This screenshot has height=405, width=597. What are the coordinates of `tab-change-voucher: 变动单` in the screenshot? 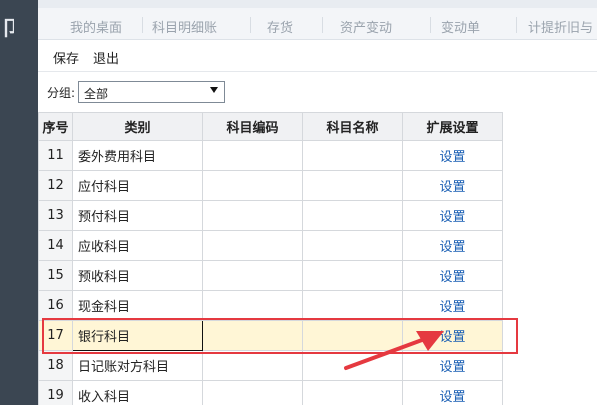 It's located at (460, 26).